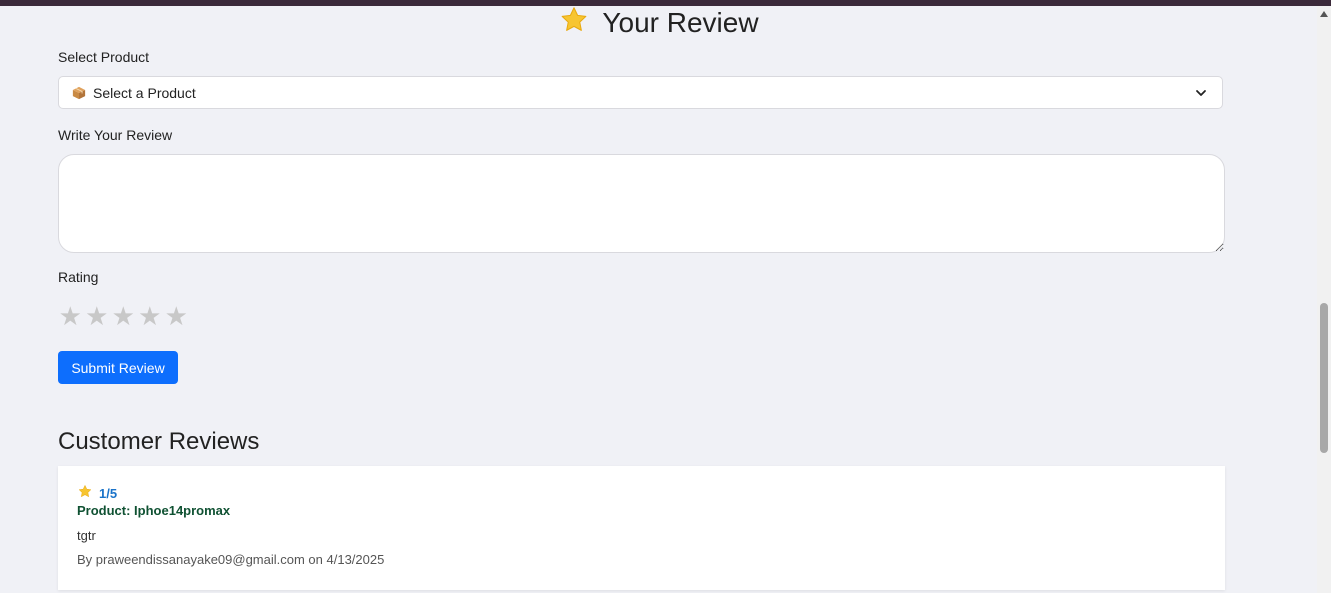 This screenshot has height=593, width=1331. What do you see at coordinates (79, 93) in the screenshot?
I see `package-icon` at bounding box center [79, 93].